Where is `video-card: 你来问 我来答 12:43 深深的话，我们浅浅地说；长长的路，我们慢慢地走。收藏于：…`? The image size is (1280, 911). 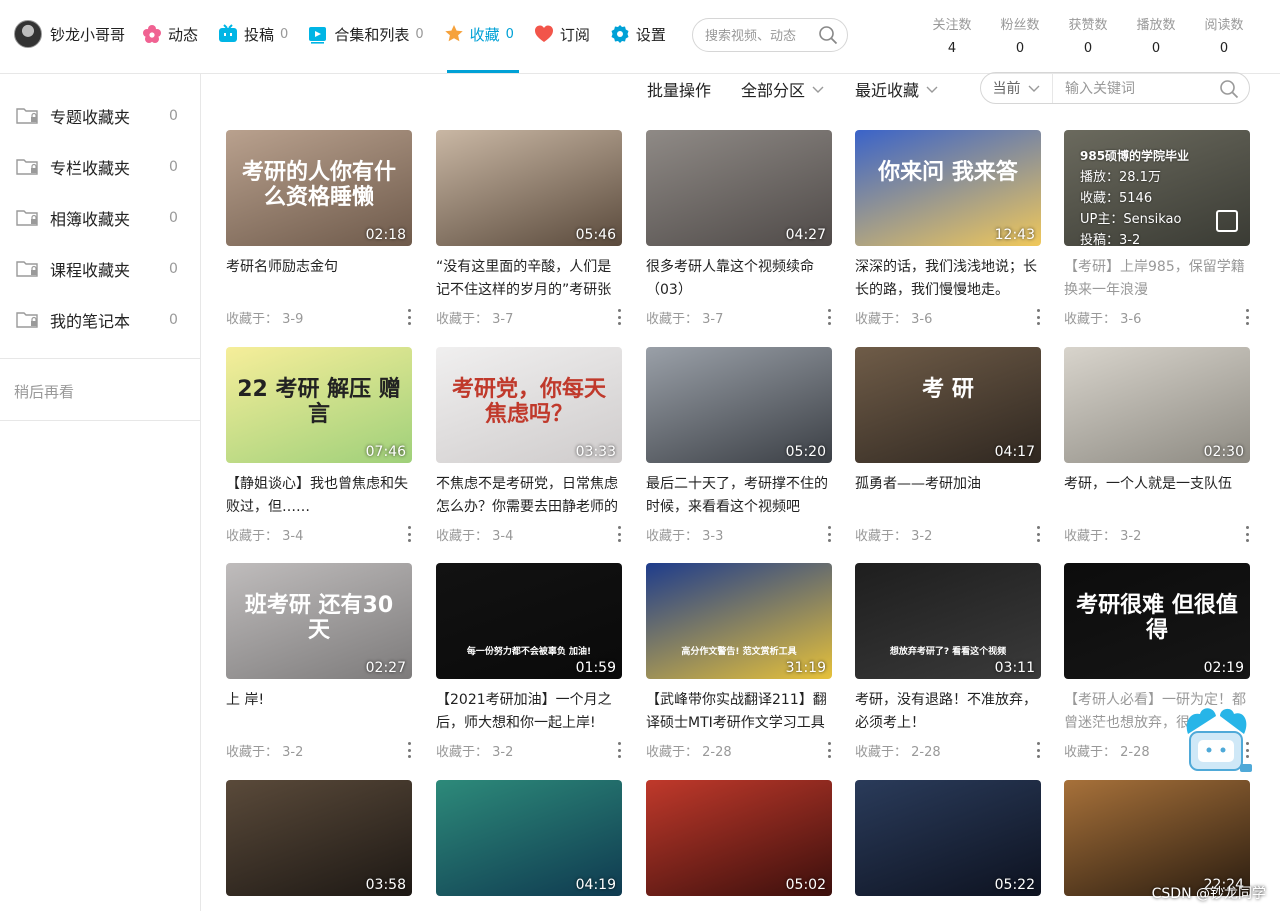 video-card: 你来问 我来答 12:43 深深的话，我们浅浅地说；长长的路，我们慢慢地走。收藏于：… is located at coordinates (948, 228).